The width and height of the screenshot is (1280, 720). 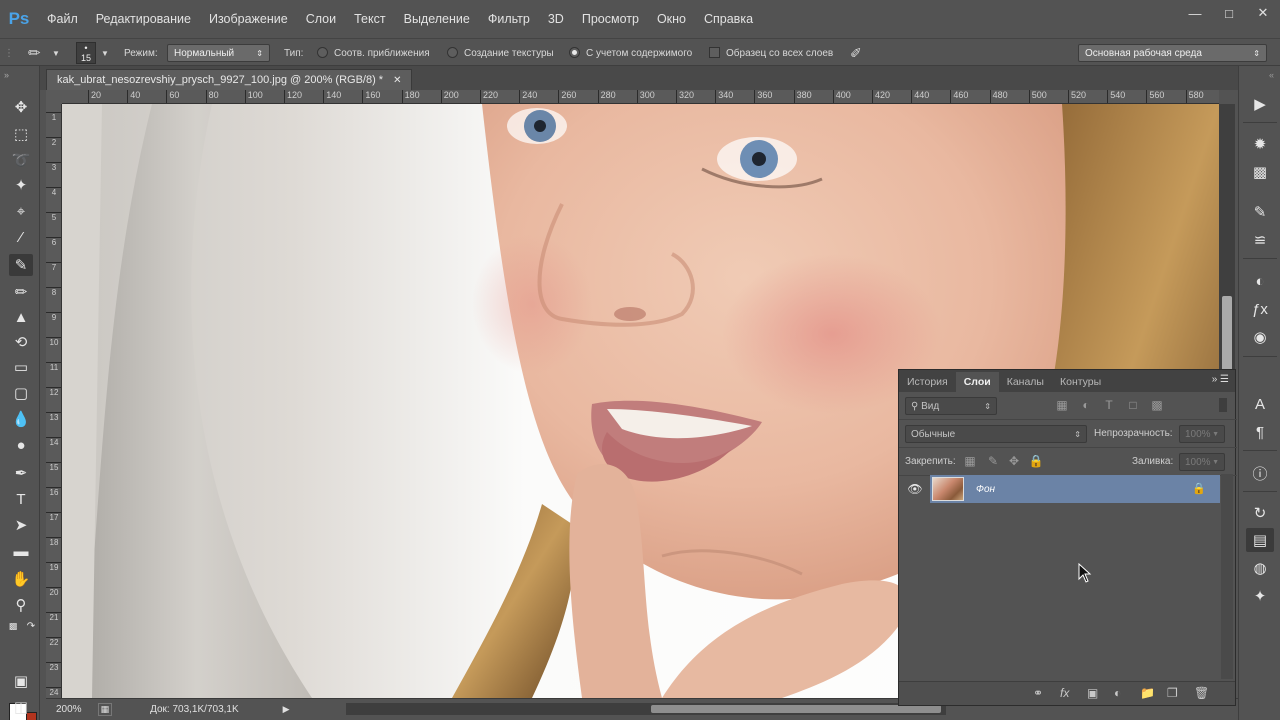 I want to click on menu-filter: Фильтр, so click(x=509, y=19).